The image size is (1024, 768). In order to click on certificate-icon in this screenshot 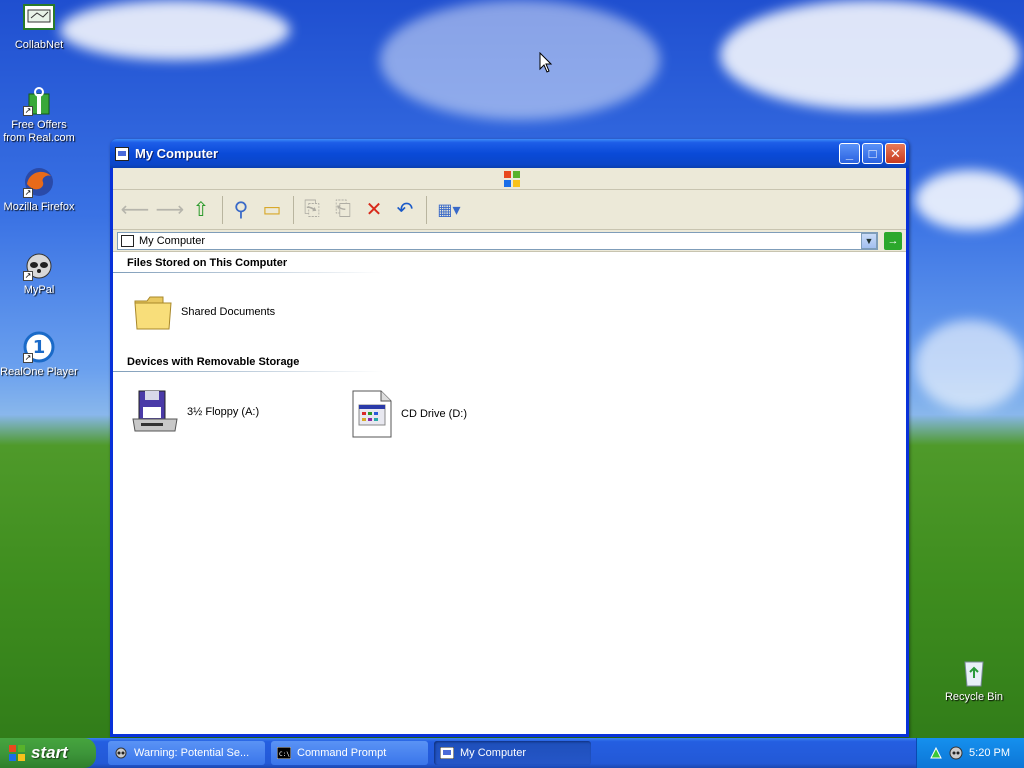, I will do `click(39, 20)`.